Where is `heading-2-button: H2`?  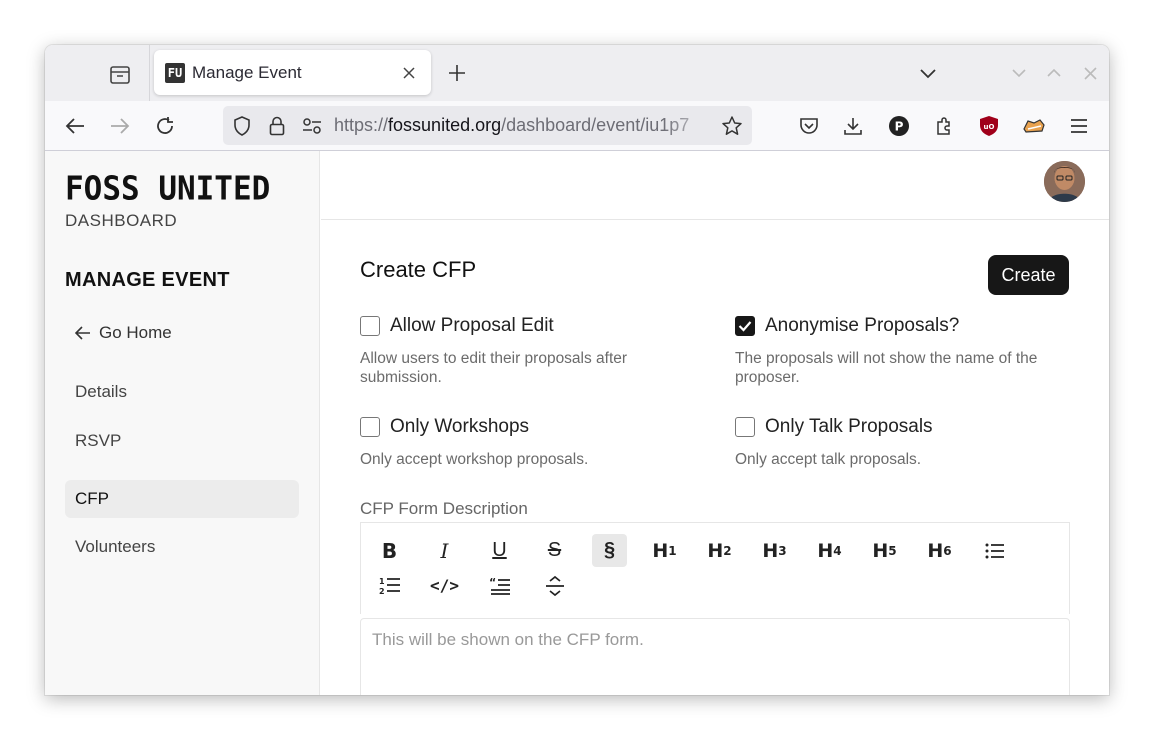
heading-2-button: H2 is located at coordinates (719, 550).